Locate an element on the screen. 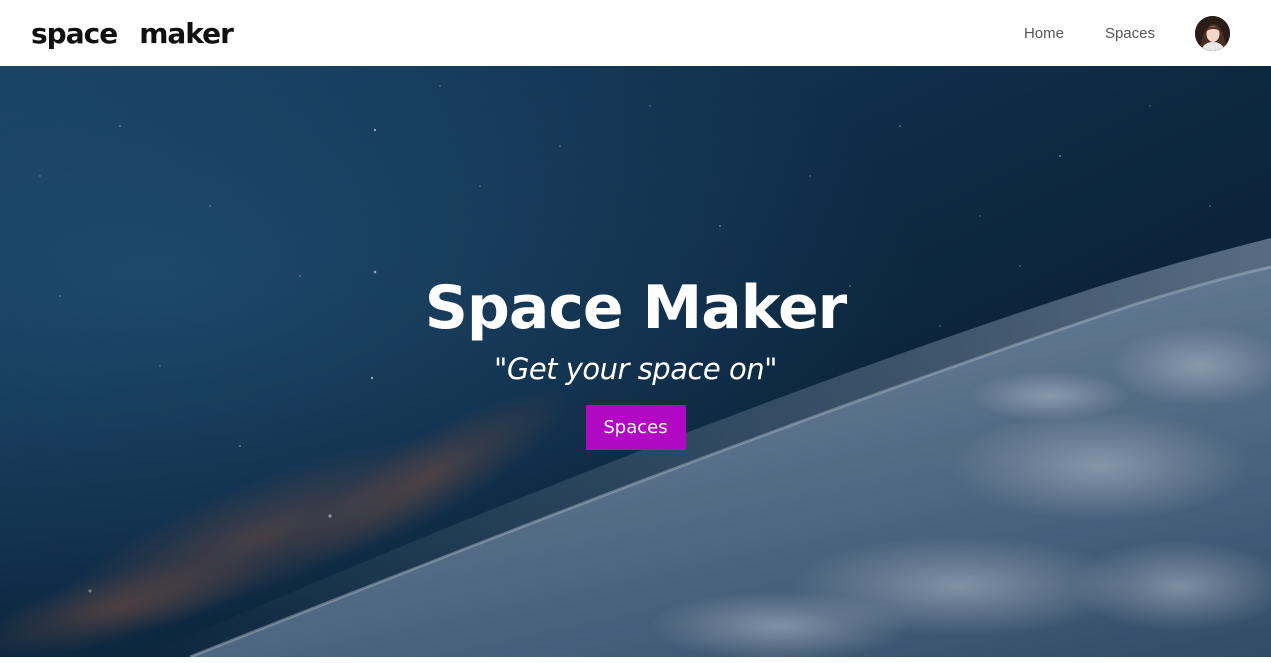  hero-tagline: "Get your space on" is located at coordinates (635, 369).